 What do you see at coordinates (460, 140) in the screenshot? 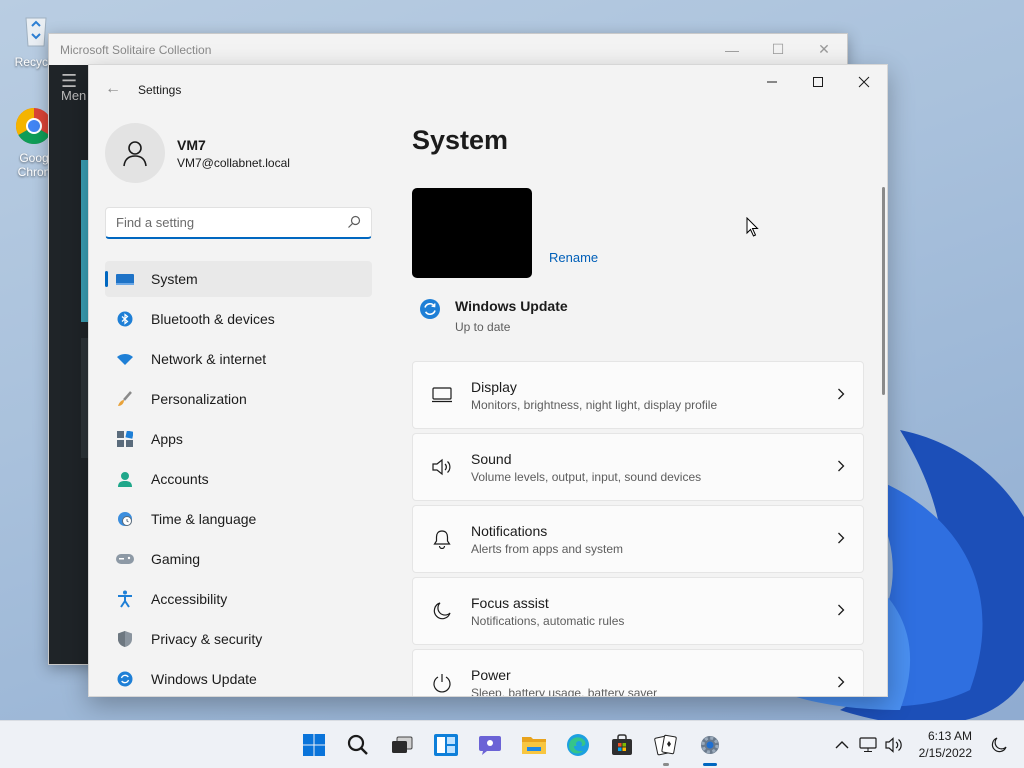
I see `page-title: System` at bounding box center [460, 140].